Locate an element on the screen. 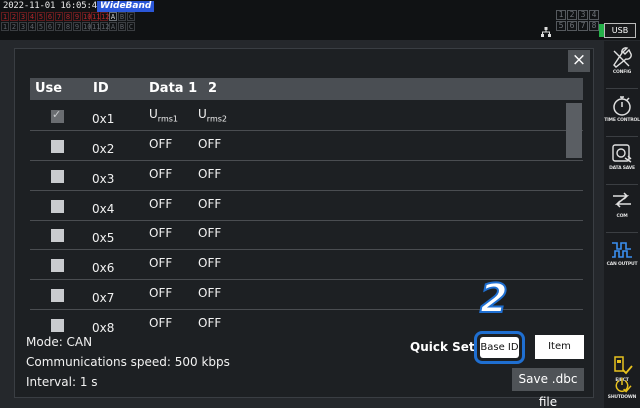  quick-set-label: Quick Set is located at coordinates (442, 347).